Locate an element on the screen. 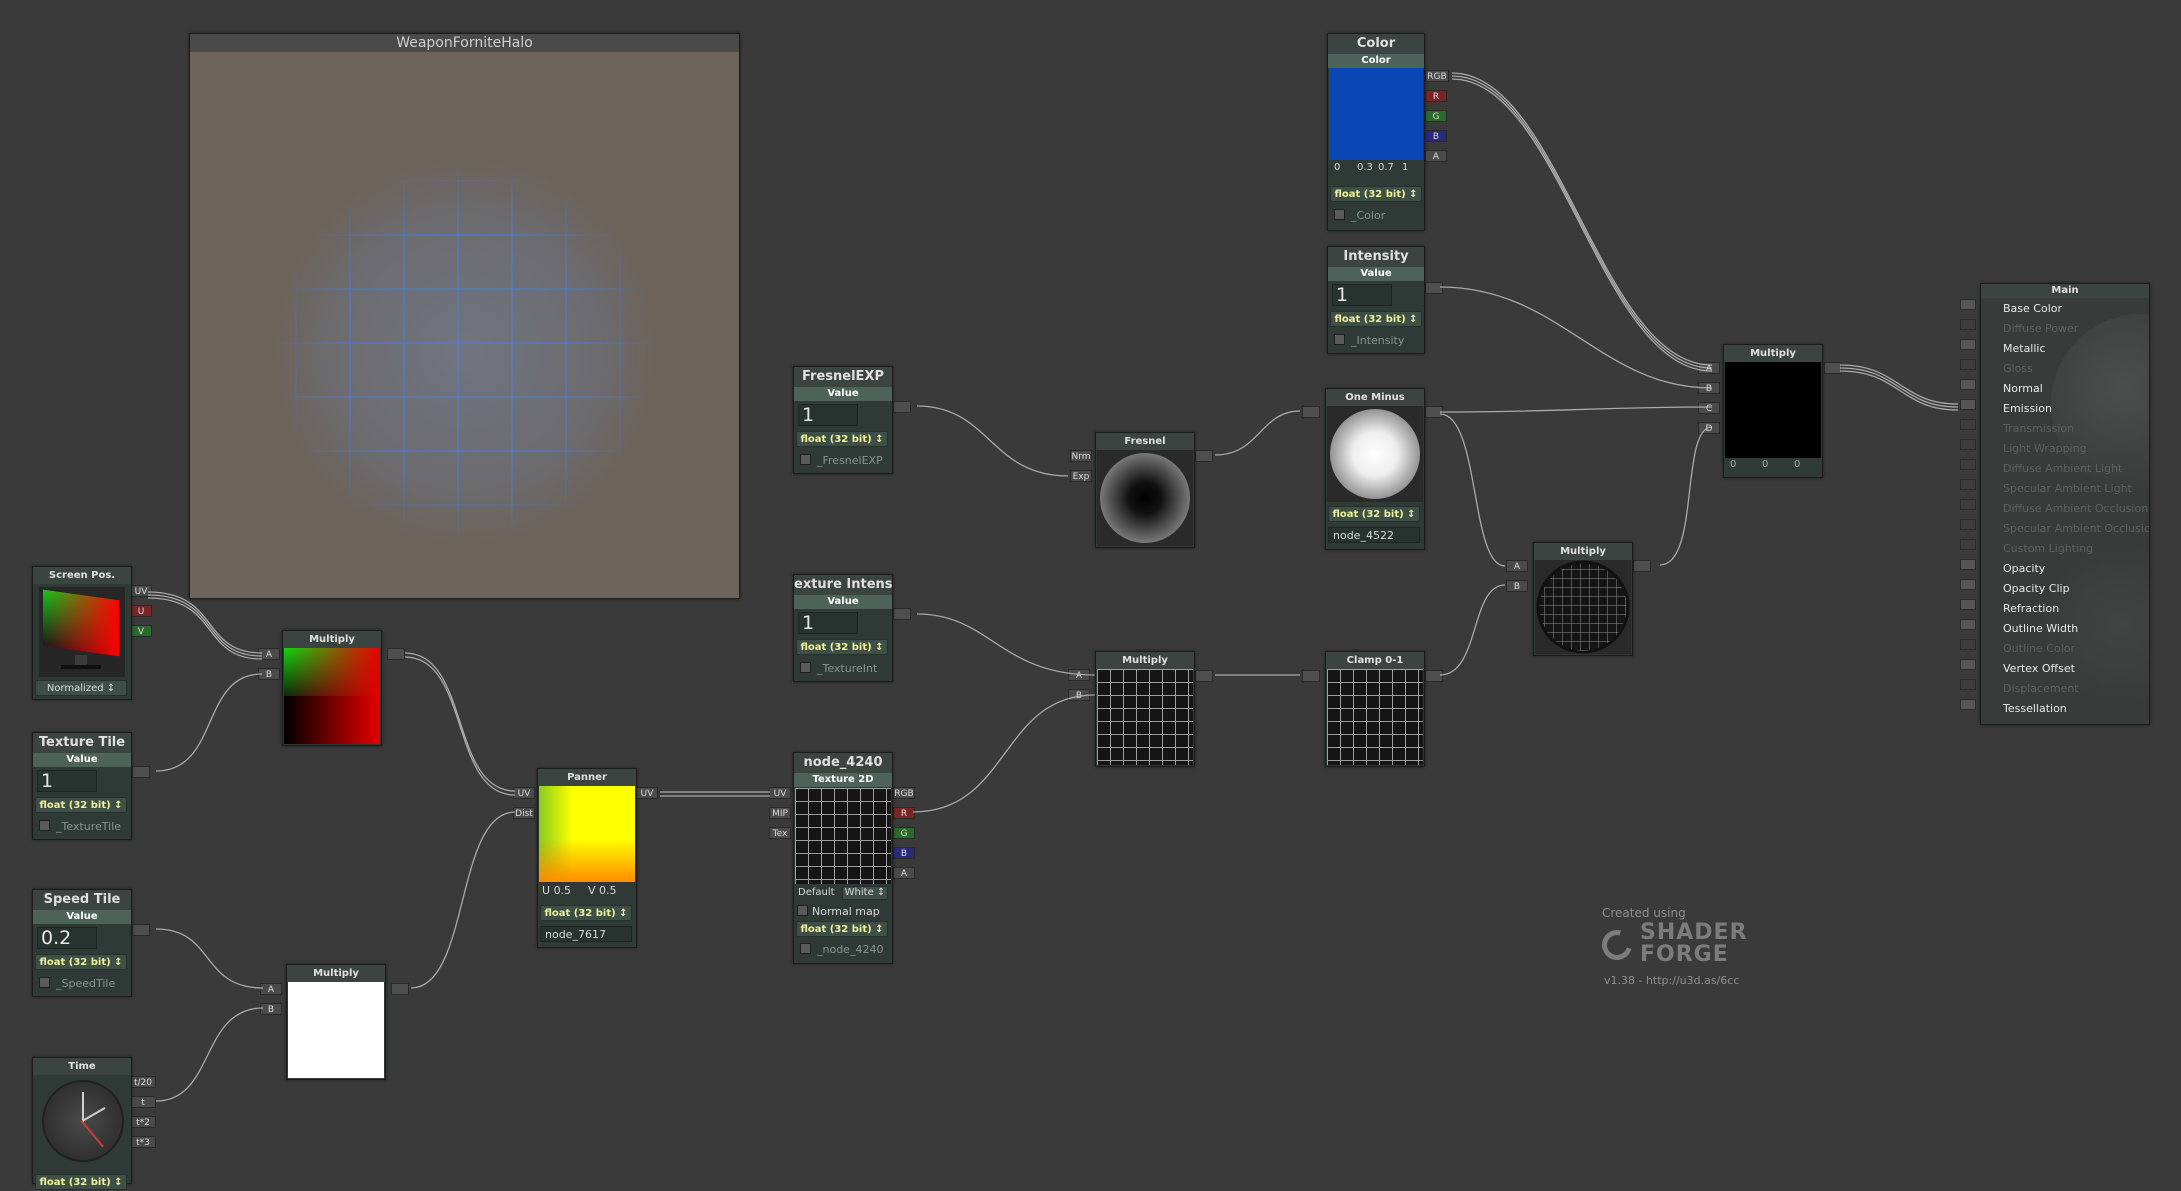  fresnel-node: Fresnel is located at coordinates (1145, 490).